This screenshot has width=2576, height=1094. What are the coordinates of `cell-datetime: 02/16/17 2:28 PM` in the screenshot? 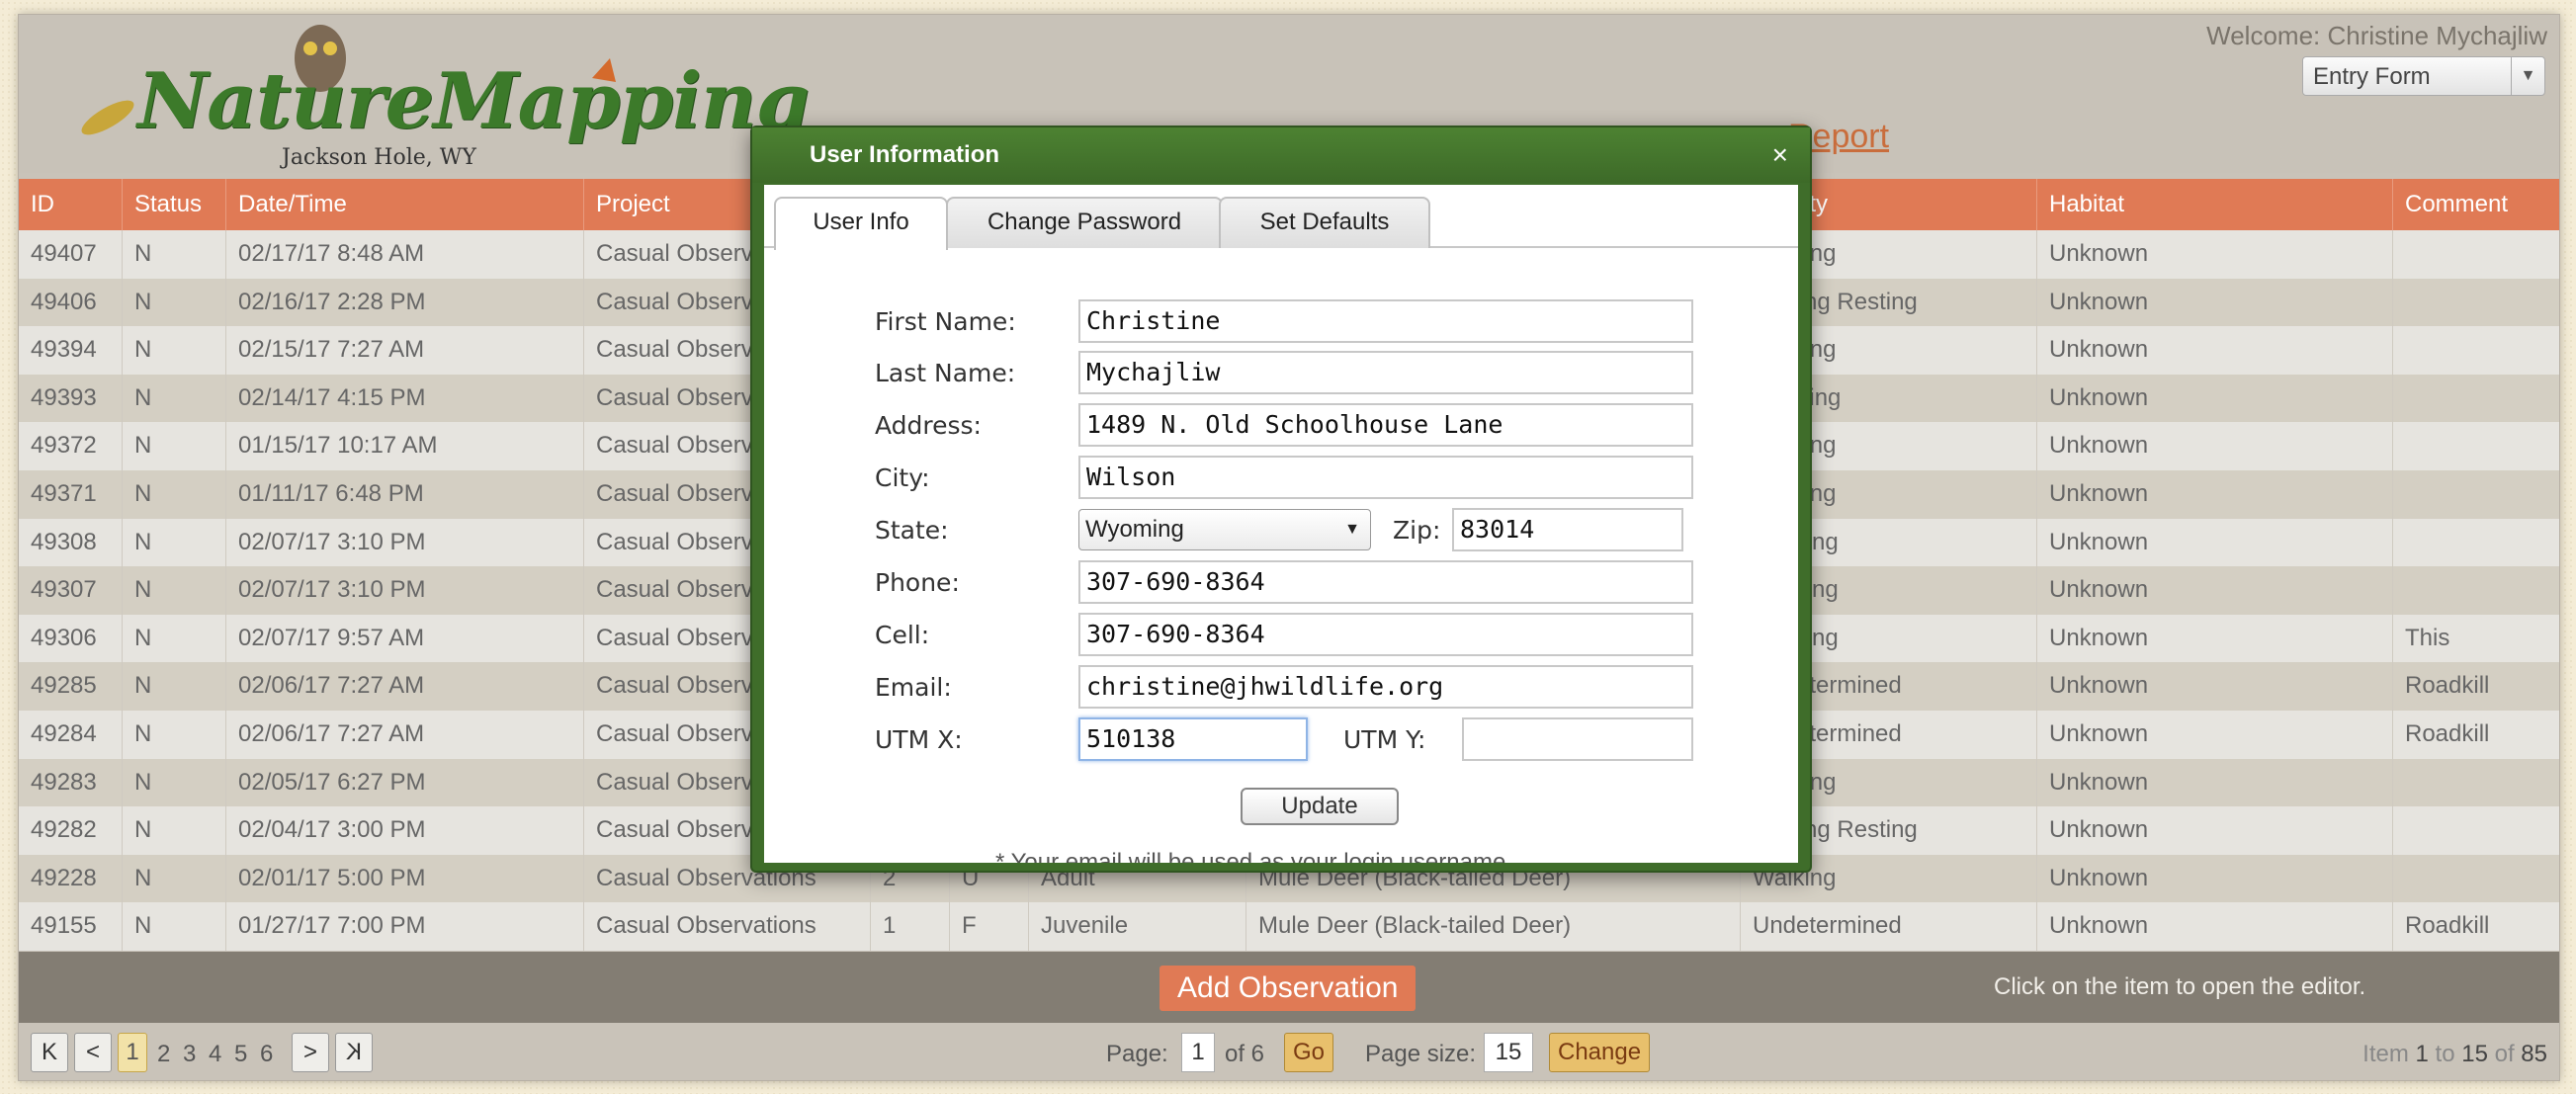 It's located at (405, 302).